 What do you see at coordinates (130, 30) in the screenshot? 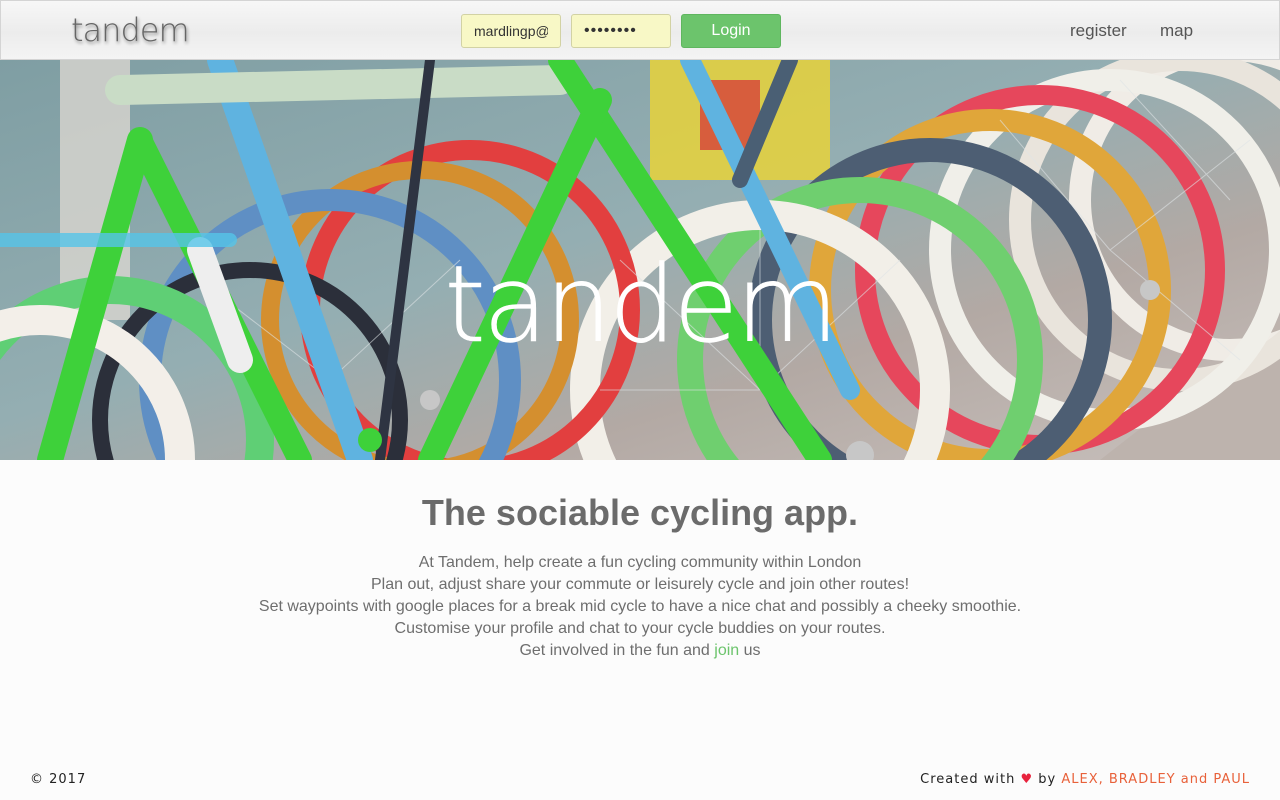
I see `brand-logo: tandem` at bounding box center [130, 30].